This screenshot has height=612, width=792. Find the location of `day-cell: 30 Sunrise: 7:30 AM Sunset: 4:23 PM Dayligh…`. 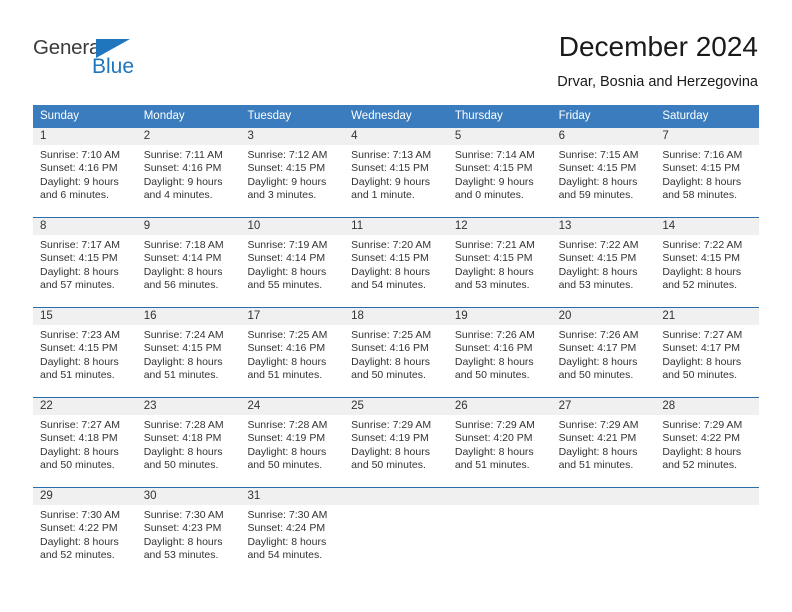

day-cell: 30 Sunrise: 7:30 AM Sunset: 4:23 PM Dayligh… is located at coordinates (188, 532).